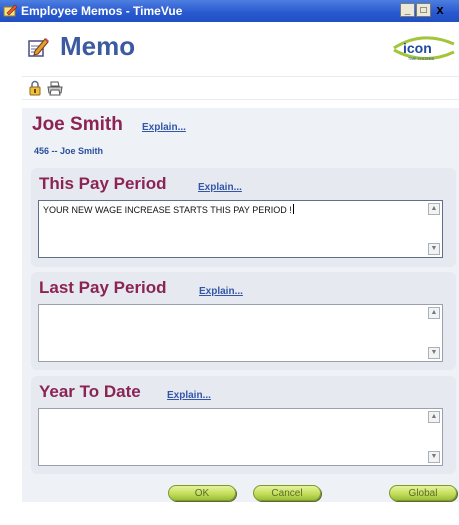 The height and width of the screenshot is (525, 459). Describe the element at coordinates (287, 493) in the screenshot. I see `cancel-button: Cancel` at that location.